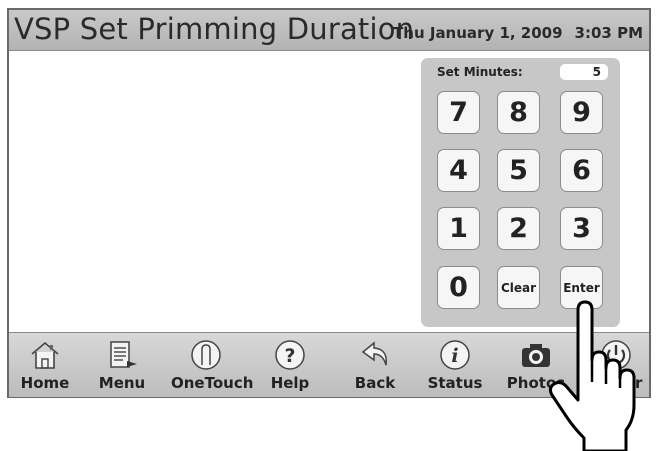  I want to click on pointing-hand-icon, so click(592, 375).